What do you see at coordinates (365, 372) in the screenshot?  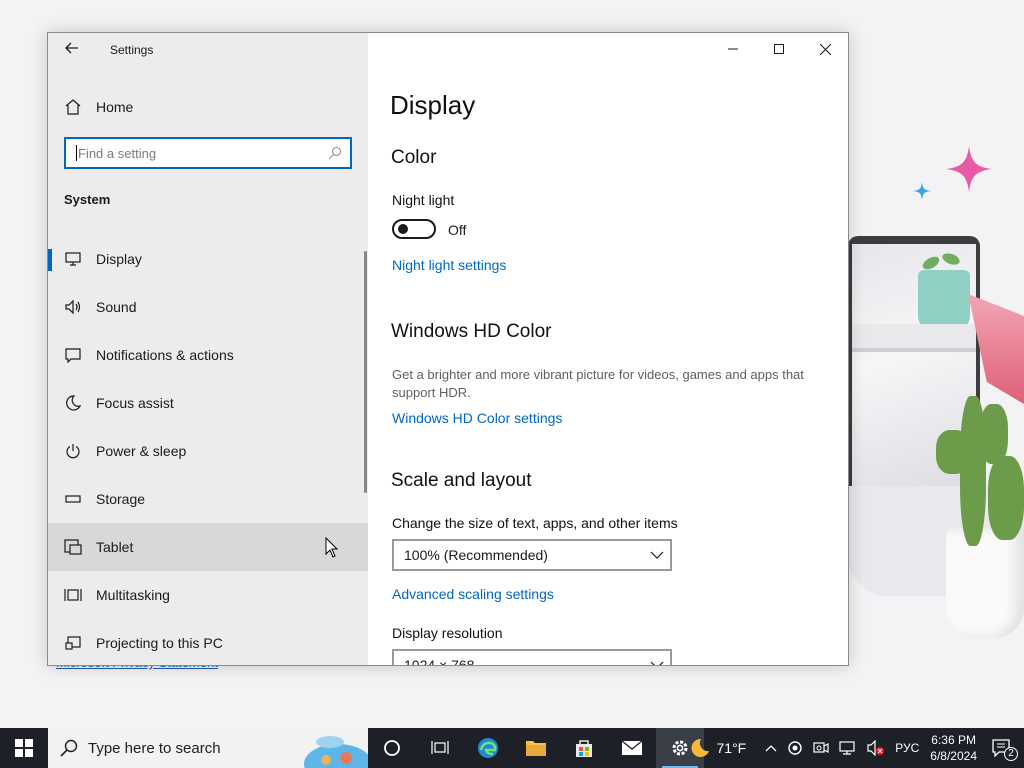 I see `sidebar-scrollbar` at bounding box center [365, 372].